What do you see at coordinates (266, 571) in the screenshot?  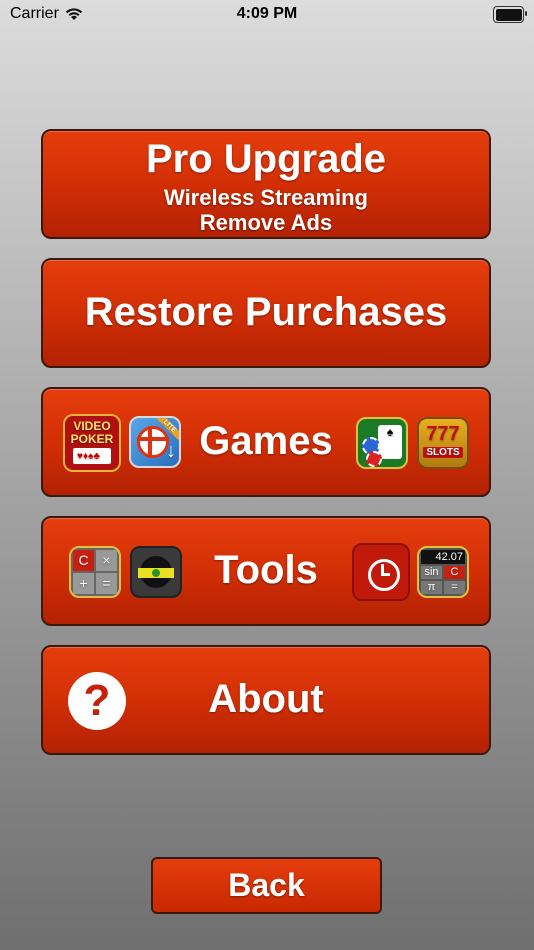 I see `tools-button: C × + = Tools 42.07 sin C π =` at bounding box center [266, 571].